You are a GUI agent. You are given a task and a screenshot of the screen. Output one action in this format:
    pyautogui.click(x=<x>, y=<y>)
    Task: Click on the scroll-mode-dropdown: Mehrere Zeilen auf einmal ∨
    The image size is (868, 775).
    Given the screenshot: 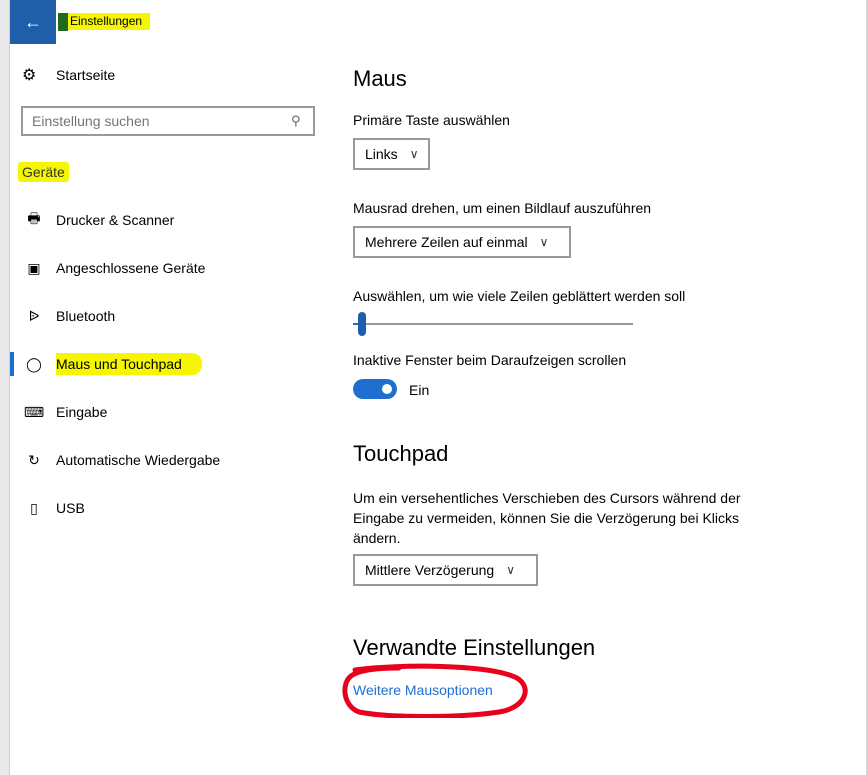 What is the action you would take?
    pyautogui.click(x=462, y=242)
    